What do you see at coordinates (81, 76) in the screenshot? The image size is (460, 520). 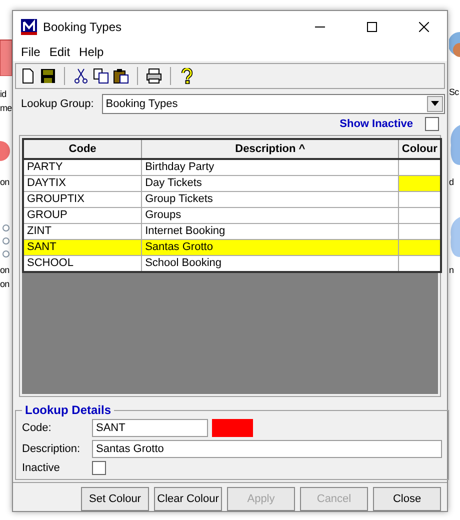 I see `scissors-icon` at bounding box center [81, 76].